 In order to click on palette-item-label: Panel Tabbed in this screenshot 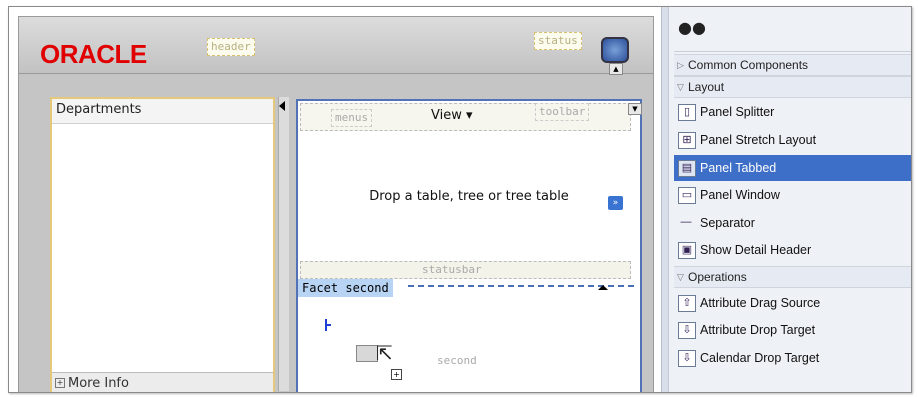, I will do `click(738, 168)`.